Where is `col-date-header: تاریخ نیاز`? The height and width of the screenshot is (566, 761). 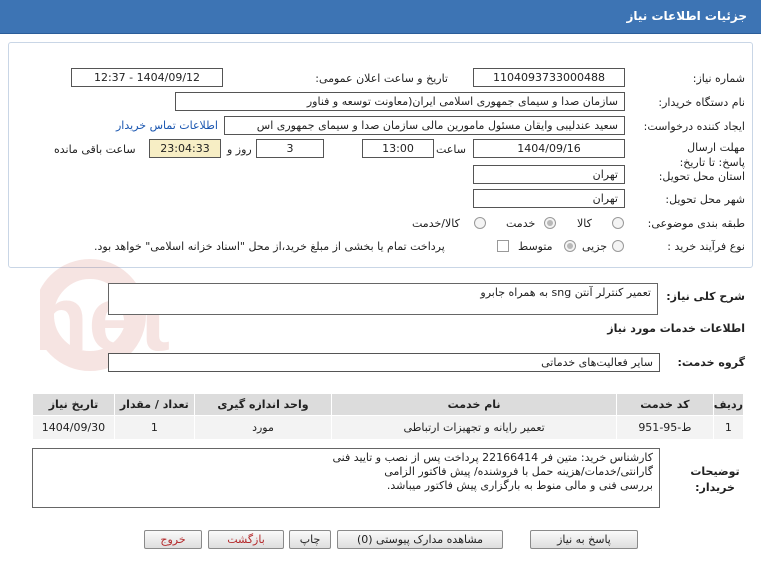
col-date-header: تاریخ نیاز is located at coordinates (73, 404).